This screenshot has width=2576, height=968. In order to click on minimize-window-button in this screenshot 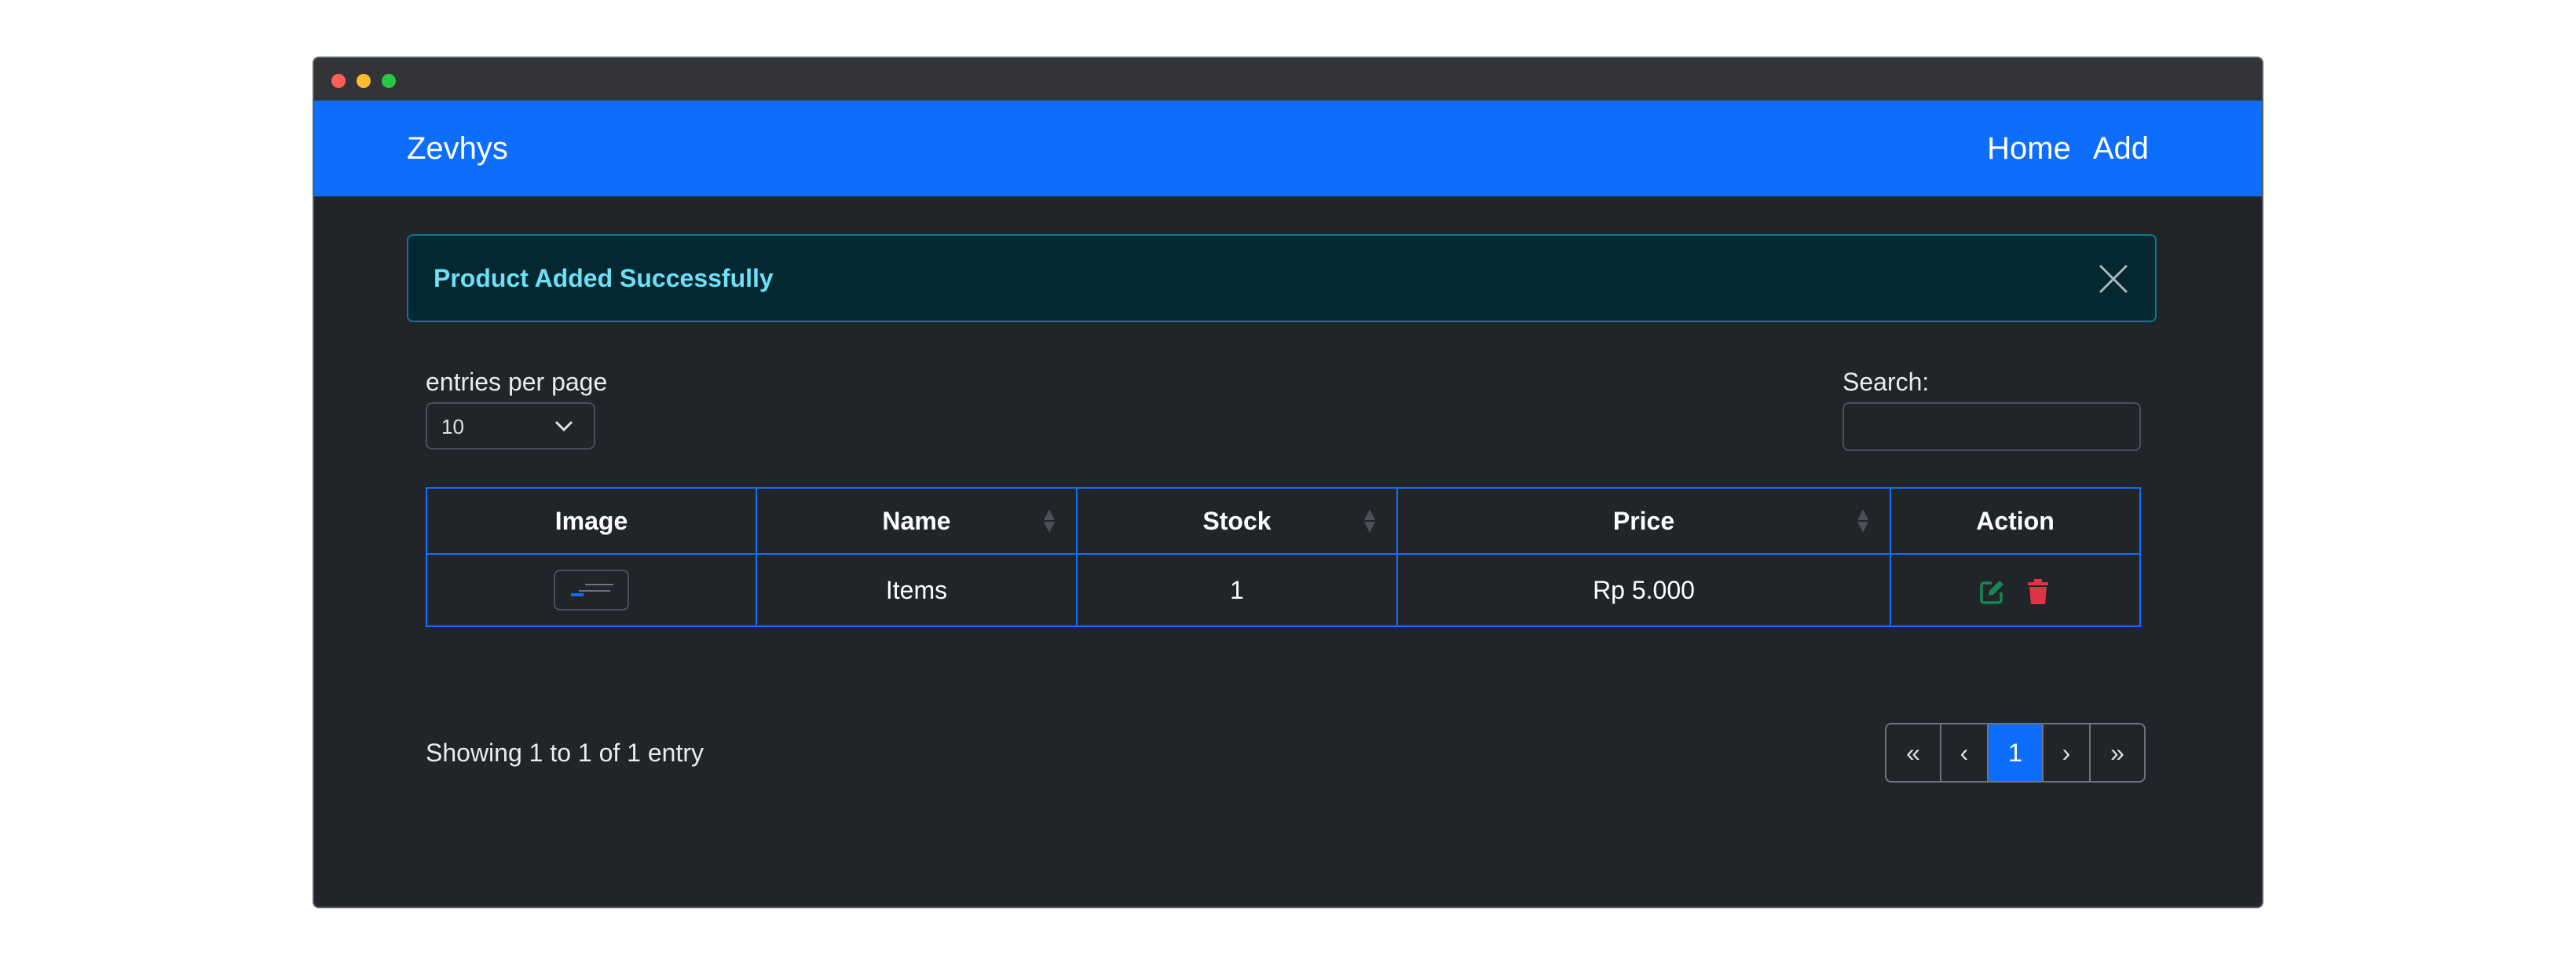, I will do `click(364, 81)`.